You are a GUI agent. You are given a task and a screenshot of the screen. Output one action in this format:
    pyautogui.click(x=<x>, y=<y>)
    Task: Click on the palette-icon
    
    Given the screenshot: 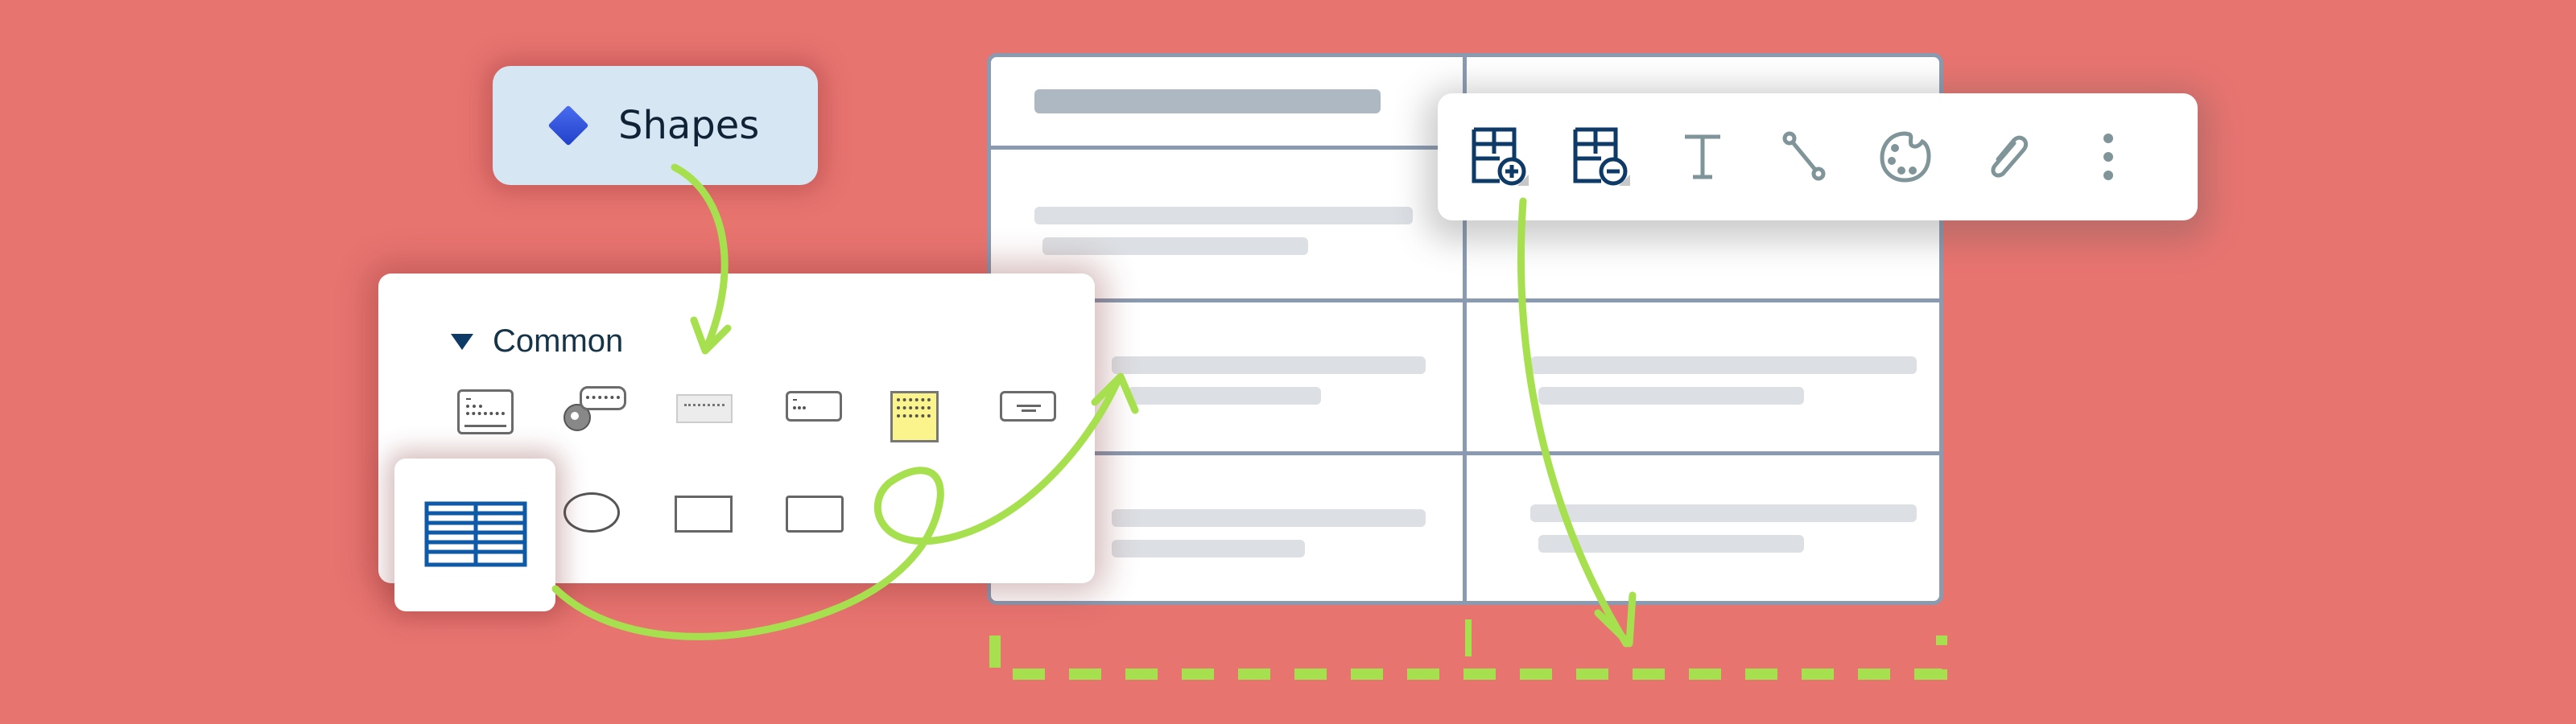 What is the action you would take?
    pyautogui.click(x=1905, y=157)
    